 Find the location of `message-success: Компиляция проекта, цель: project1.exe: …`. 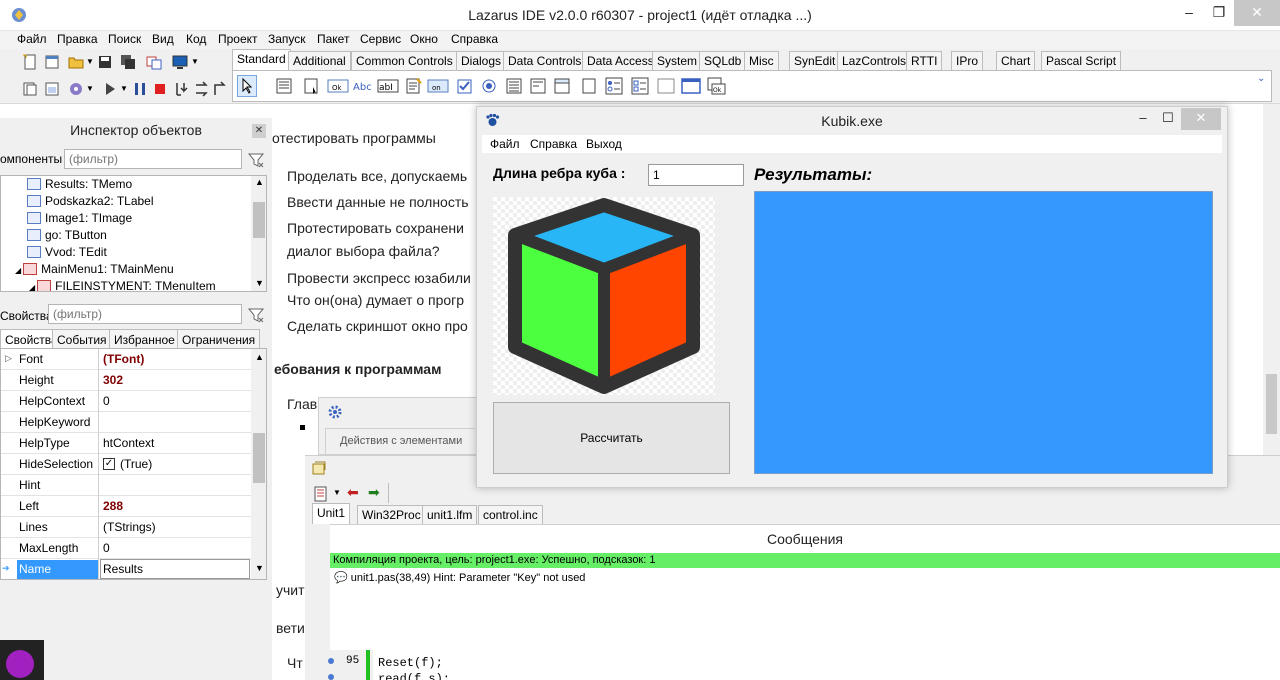

message-success: Компиляция проекта, цель: project1.exe: … is located at coordinates (805, 560).